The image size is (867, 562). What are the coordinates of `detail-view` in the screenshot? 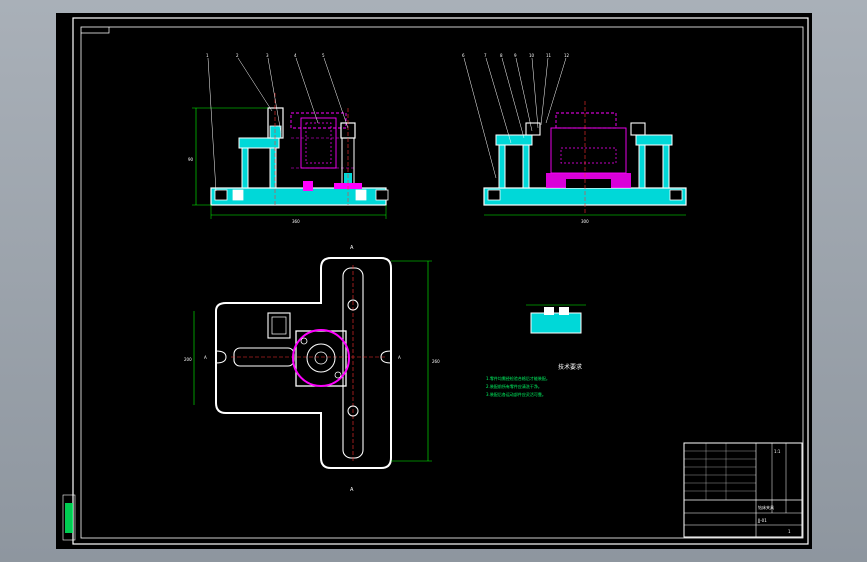 It's located at (556, 319).